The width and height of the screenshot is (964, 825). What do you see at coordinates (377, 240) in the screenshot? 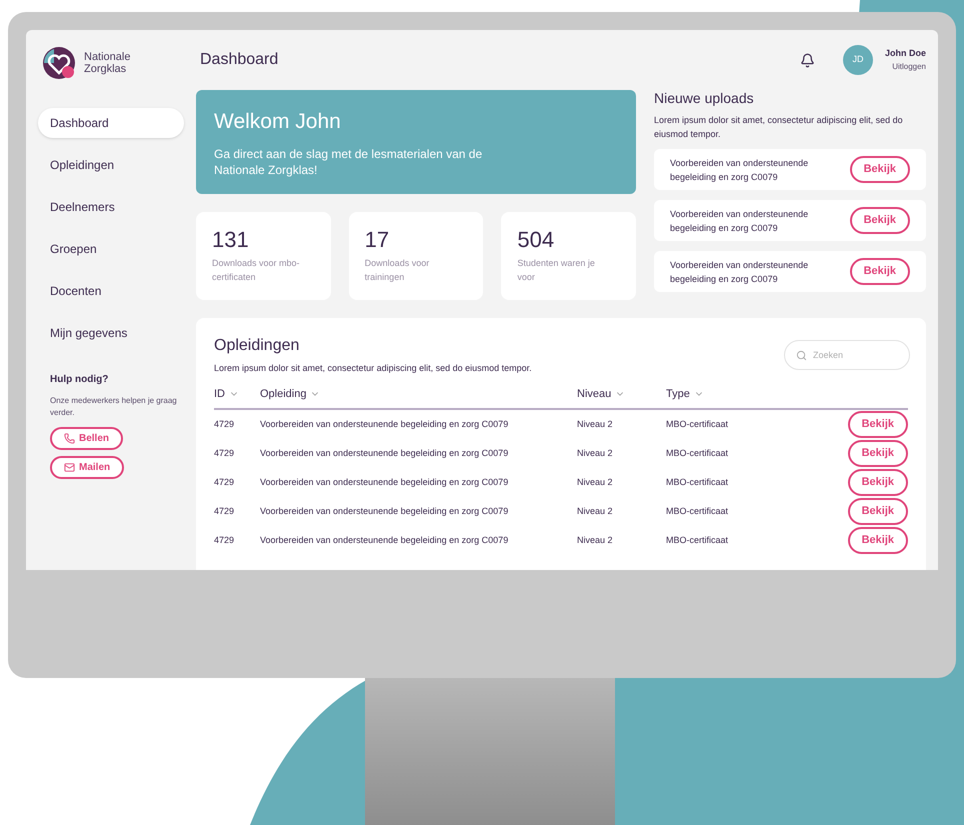
I see `stat-value: 17` at bounding box center [377, 240].